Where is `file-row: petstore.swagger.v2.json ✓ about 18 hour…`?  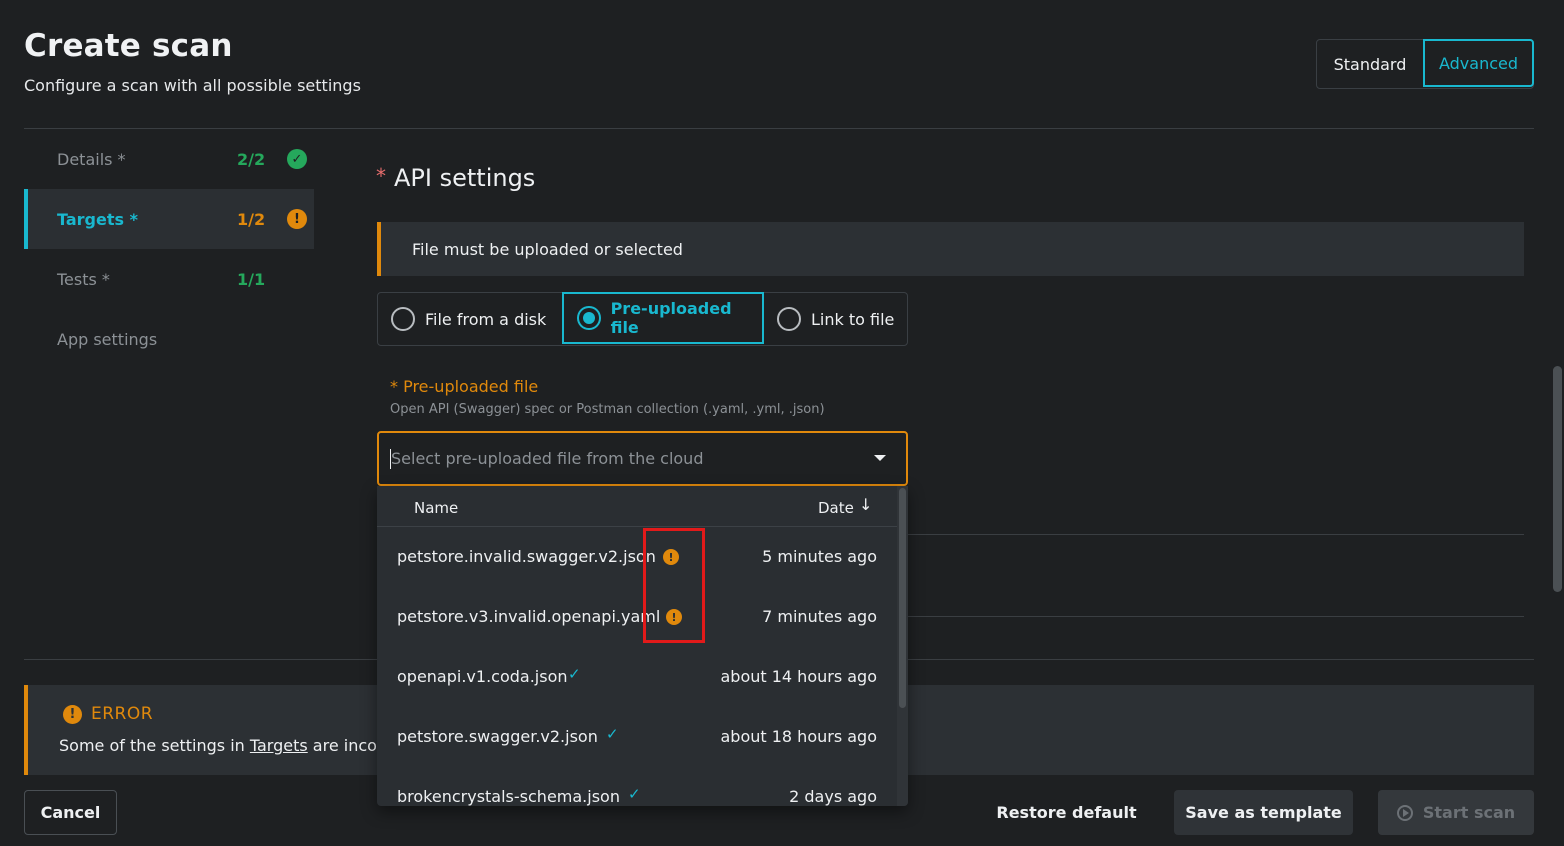 file-row: petstore.swagger.v2.json ✓ about 18 hour… is located at coordinates (637, 737).